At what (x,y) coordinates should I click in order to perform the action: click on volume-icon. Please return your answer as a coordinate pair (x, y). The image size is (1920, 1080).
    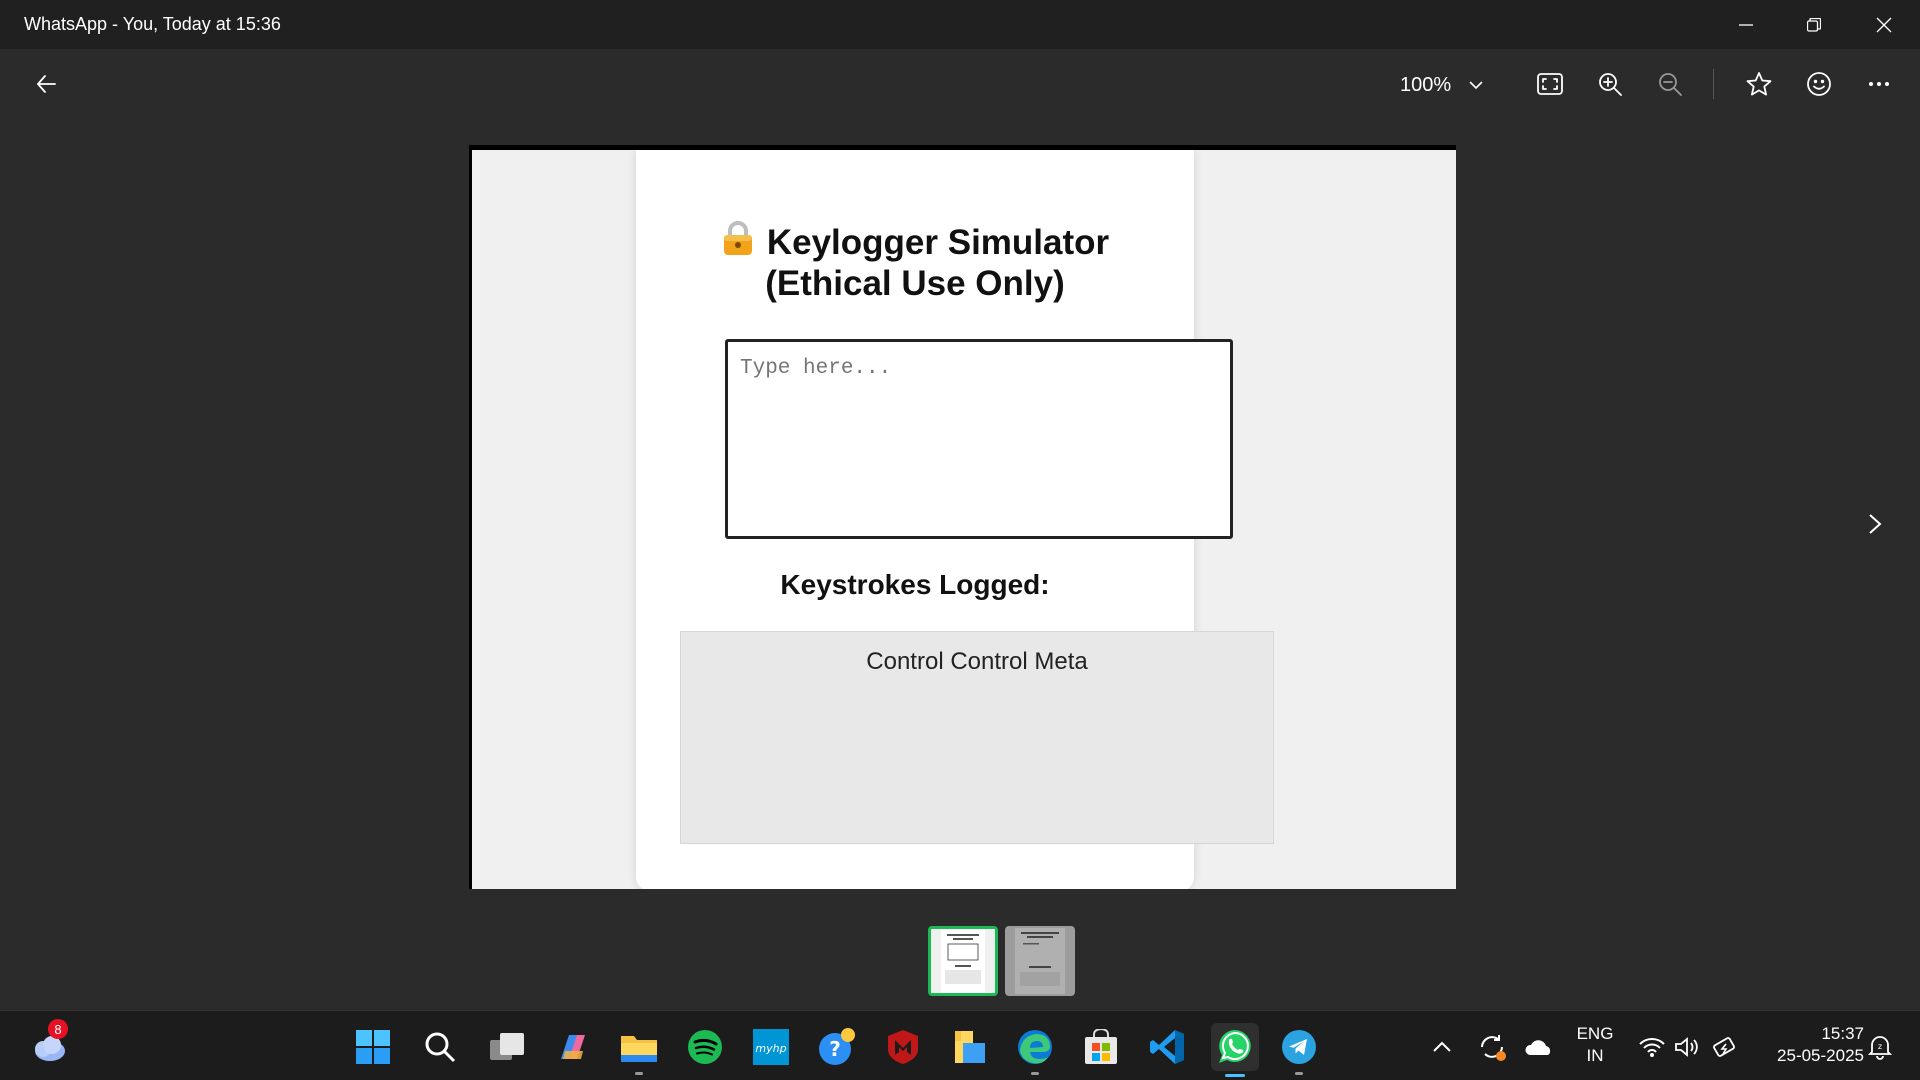
    Looking at the image, I should click on (1686, 1047).